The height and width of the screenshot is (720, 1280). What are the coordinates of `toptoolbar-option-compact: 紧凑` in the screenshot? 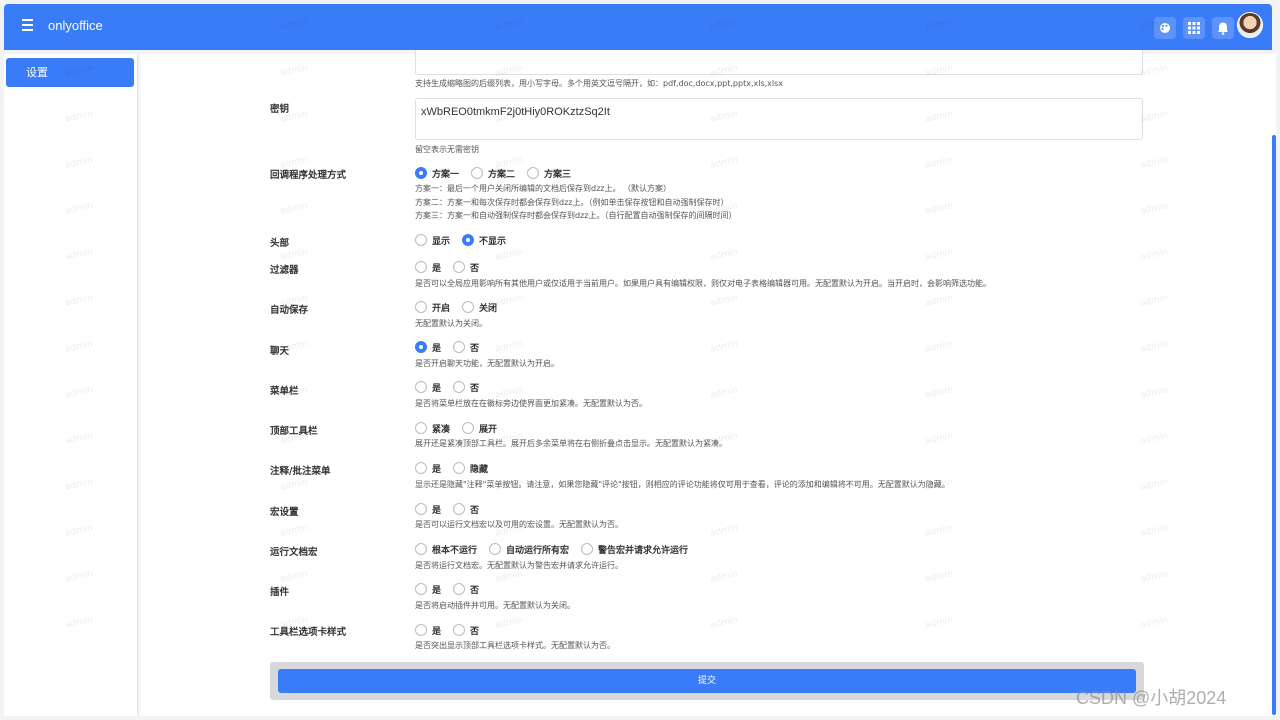 It's located at (432, 428).